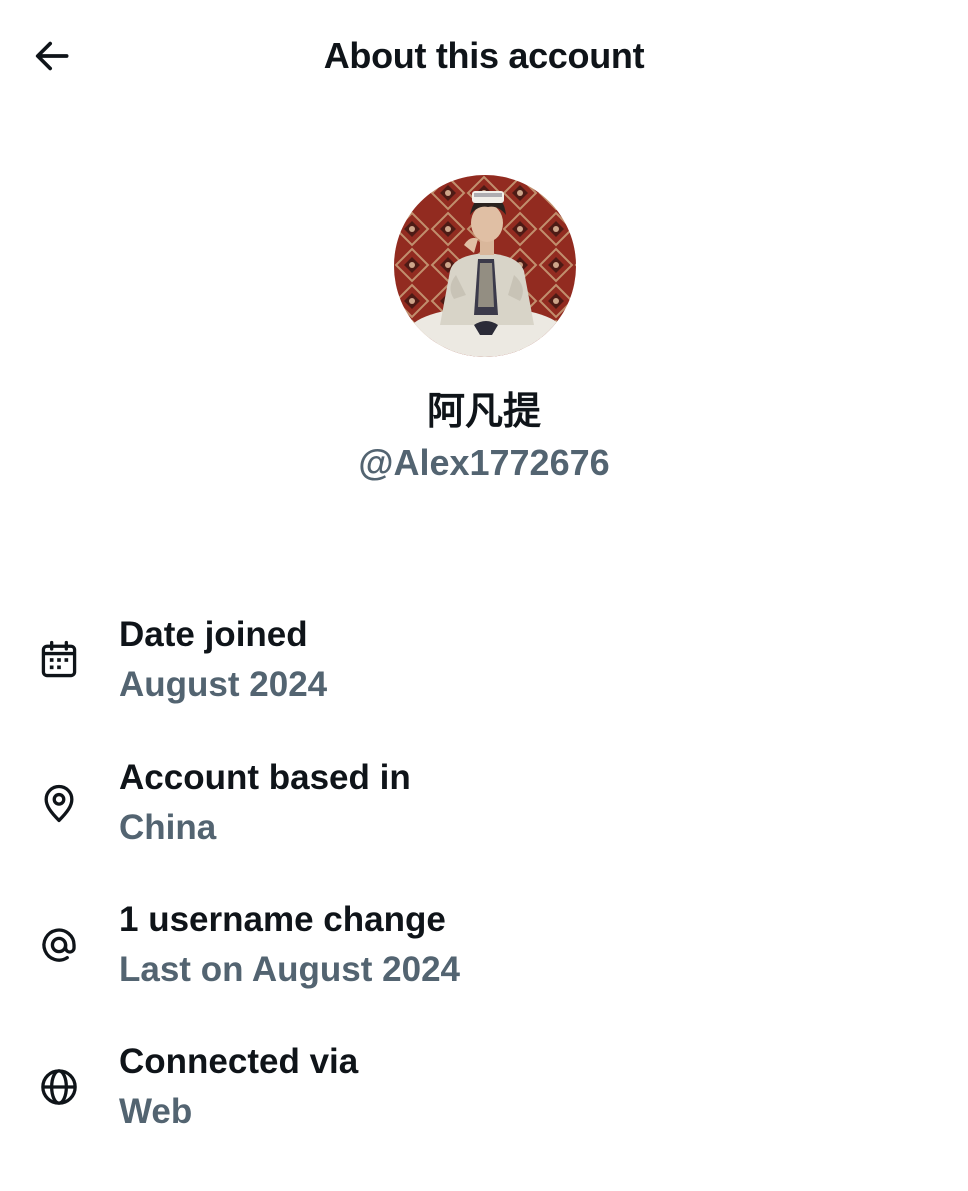 Image resolution: width=968 pixels, height=1191 pixels. Describe the element at coordinates (168, 827) in the screenshot. I see `account-based-in-value: China` at that location.